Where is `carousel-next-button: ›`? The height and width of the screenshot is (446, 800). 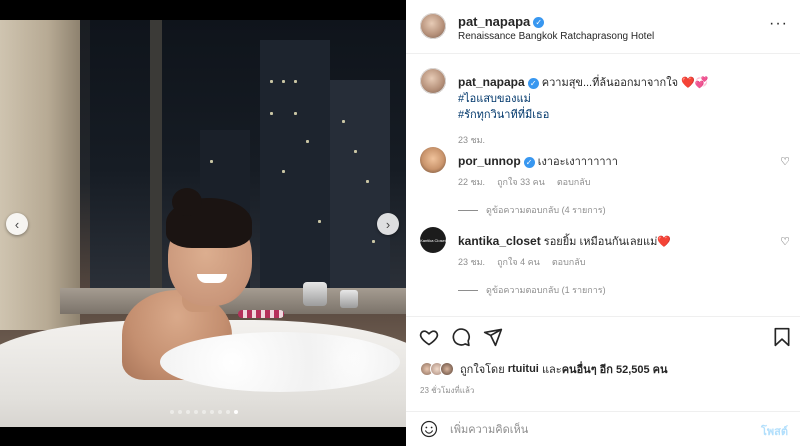
carousel-next-button: › is located at coordinates (388, 224).